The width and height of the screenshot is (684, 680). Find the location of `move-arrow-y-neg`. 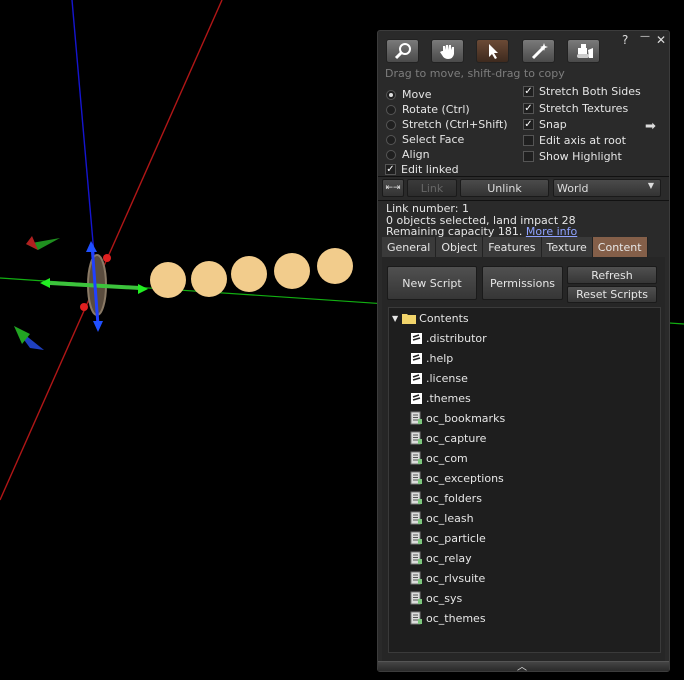

move-arrow-y-neg is located at coordinates (45, 283).